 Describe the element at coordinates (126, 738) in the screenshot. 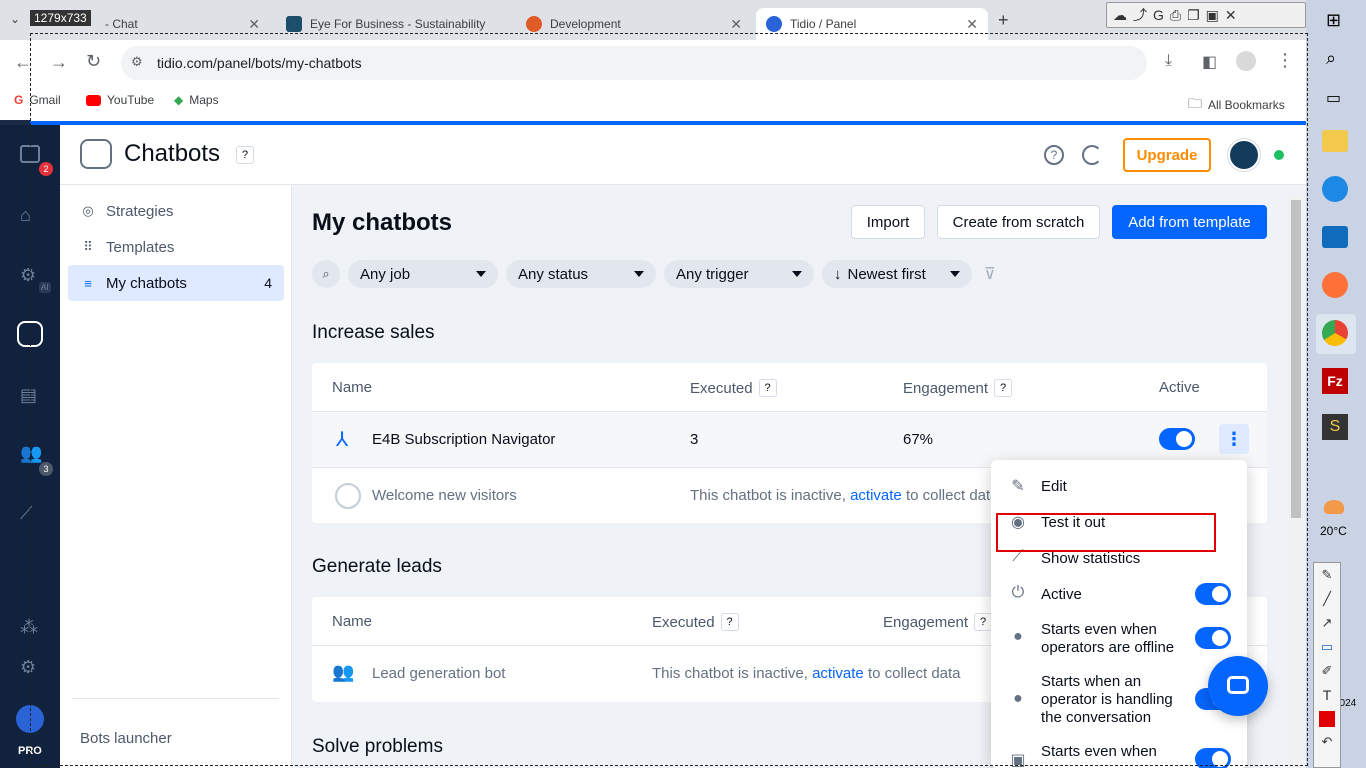

I see `bots-launcher-link: Bots launcher` at that location.